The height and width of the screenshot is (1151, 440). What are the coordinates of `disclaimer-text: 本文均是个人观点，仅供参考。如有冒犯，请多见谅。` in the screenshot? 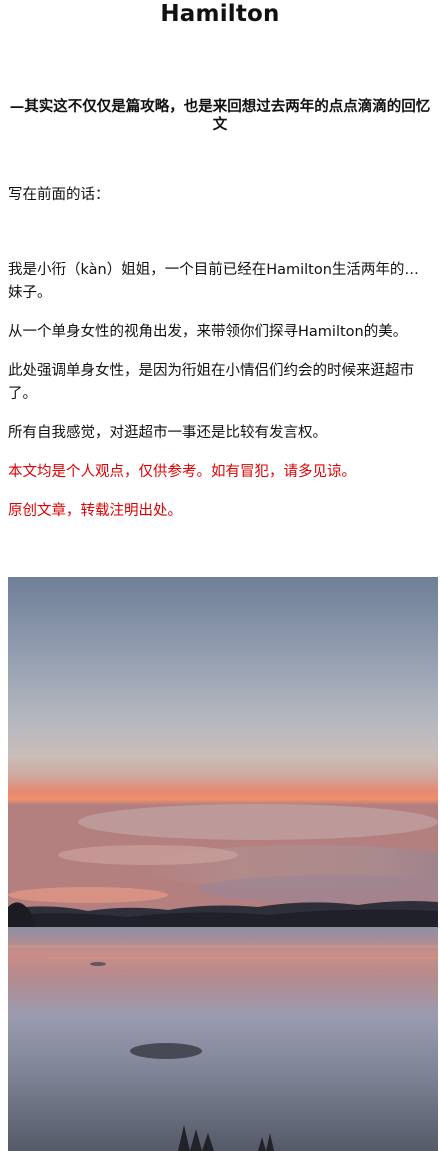 It's located at (182, 472).